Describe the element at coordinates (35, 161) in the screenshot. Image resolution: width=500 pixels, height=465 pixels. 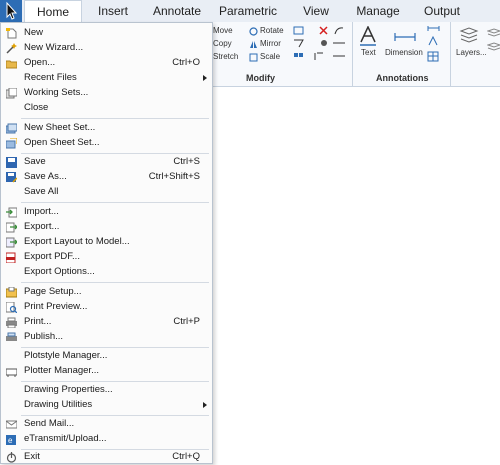
I see `menu-item-label: Save` at that location.